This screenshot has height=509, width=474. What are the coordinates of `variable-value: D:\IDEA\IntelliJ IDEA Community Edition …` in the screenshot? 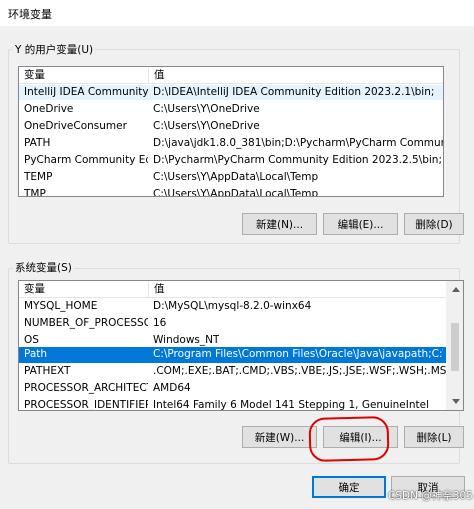 It's located at (294, 92).